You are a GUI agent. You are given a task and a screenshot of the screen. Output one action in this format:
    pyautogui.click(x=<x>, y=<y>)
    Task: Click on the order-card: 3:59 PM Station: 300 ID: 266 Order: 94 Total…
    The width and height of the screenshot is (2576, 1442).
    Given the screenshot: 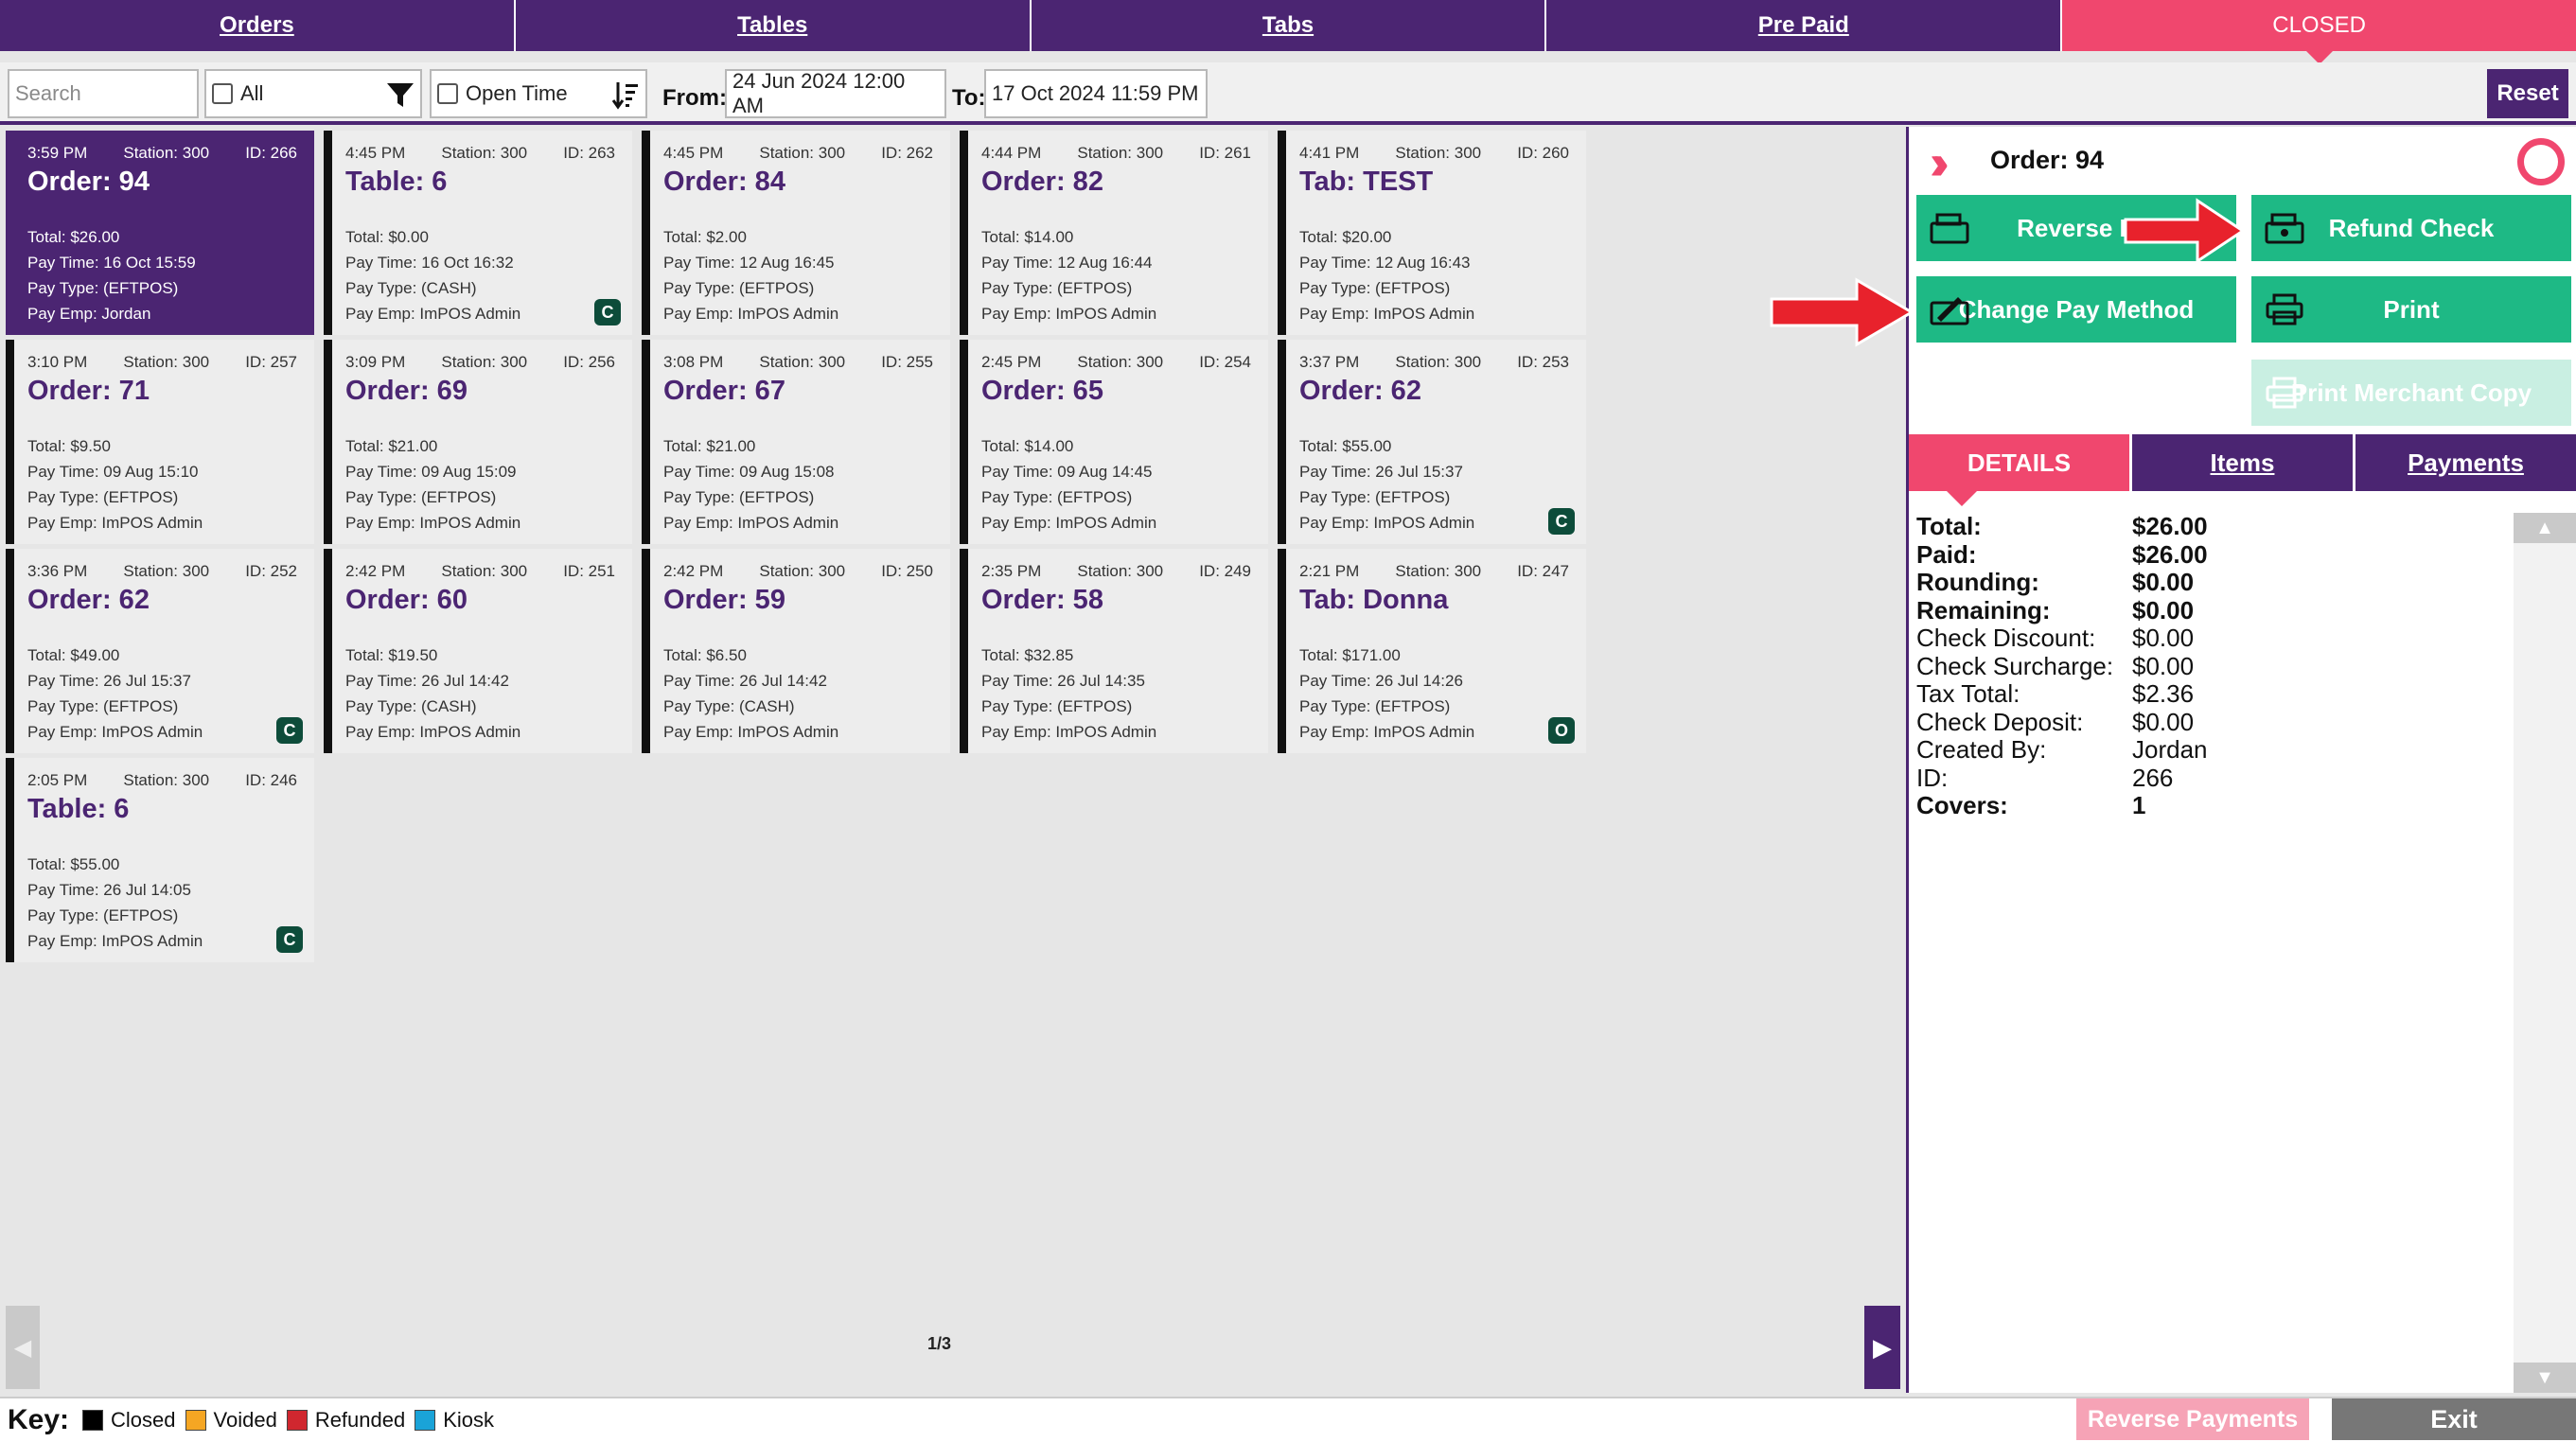 What is the action you would take?
    pyautogui.click(x=160, y=233)
    